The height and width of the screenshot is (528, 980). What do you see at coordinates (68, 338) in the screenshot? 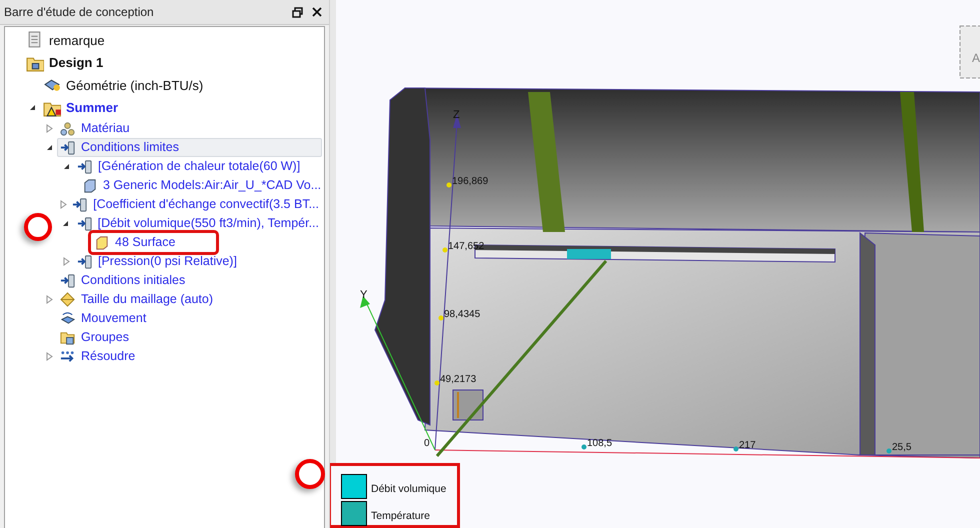
I see `folder-icon` at bounding box center [68, 338].